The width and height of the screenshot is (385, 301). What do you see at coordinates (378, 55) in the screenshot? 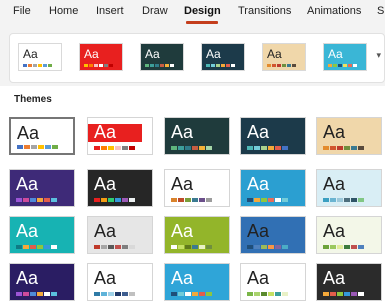
I see `chevron-down-icon: ▾` at bounding box center [378, 55].